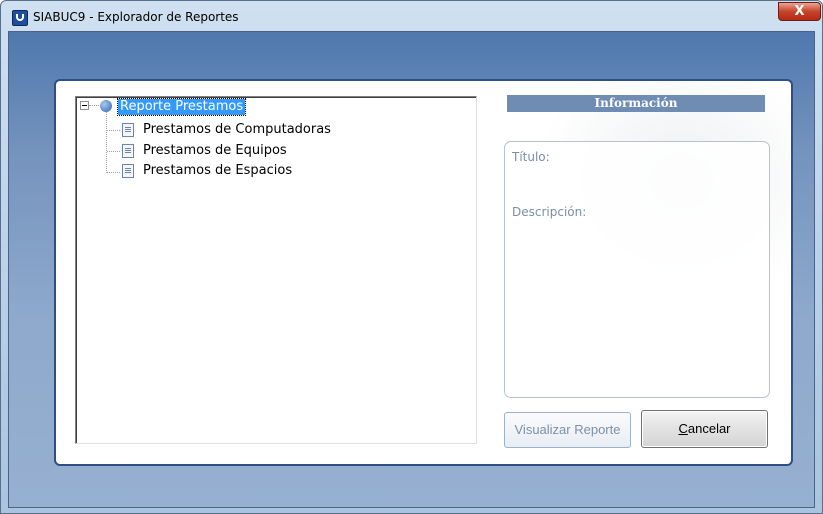  Describe the element at coordinates (136, 17) in the screenshot. I see `window-title: SIABUC9 - Explorador de Reportes` at that location.